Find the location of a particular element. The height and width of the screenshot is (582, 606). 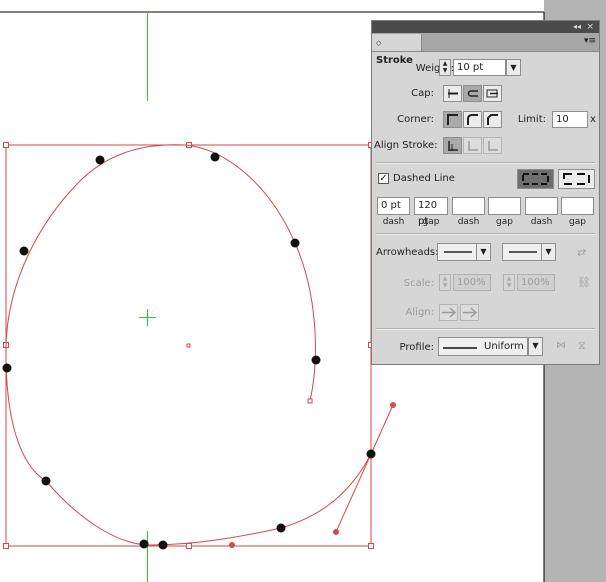

align-center-icon is located at coordinates (453, 146).